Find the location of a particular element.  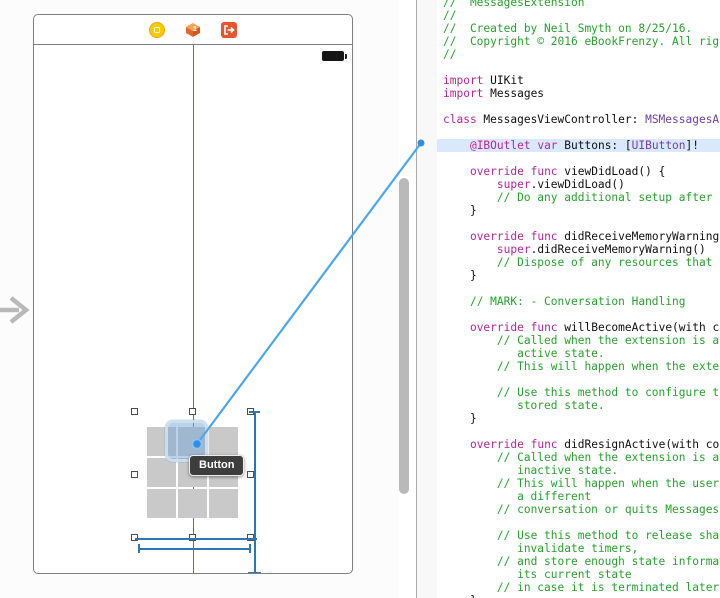

code-line: its current state is located at coordinates (537, 574).